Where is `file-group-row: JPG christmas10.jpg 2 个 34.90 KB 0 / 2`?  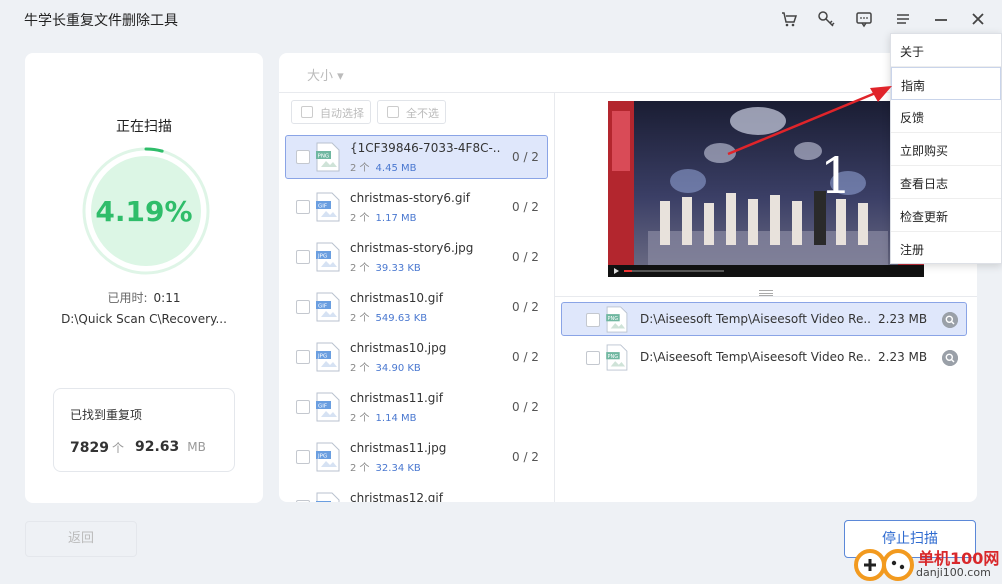
file-group-row: JPG christmas10.jpg 2 个 34.90 KB 0 / 2 is located at coordinates (416, 357).